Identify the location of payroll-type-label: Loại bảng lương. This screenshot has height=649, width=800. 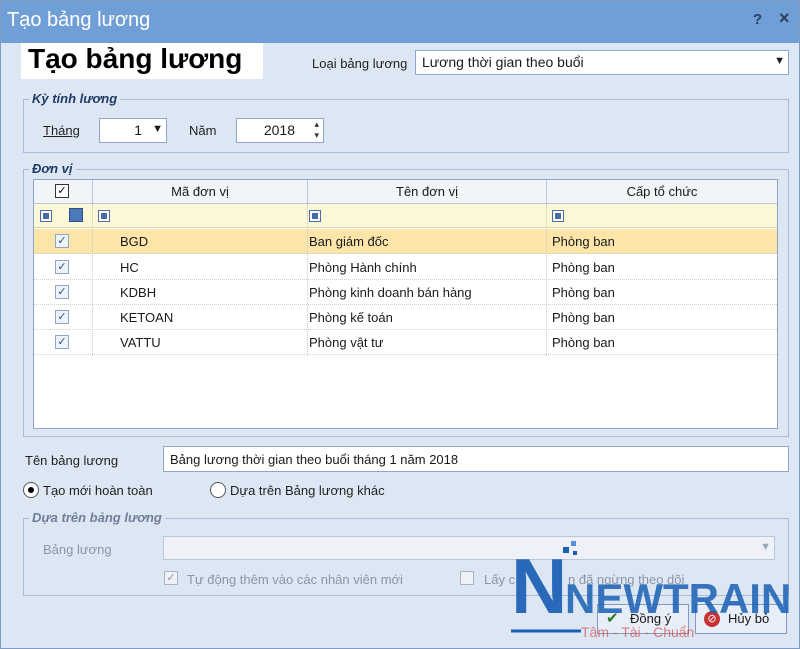
(360, 63).